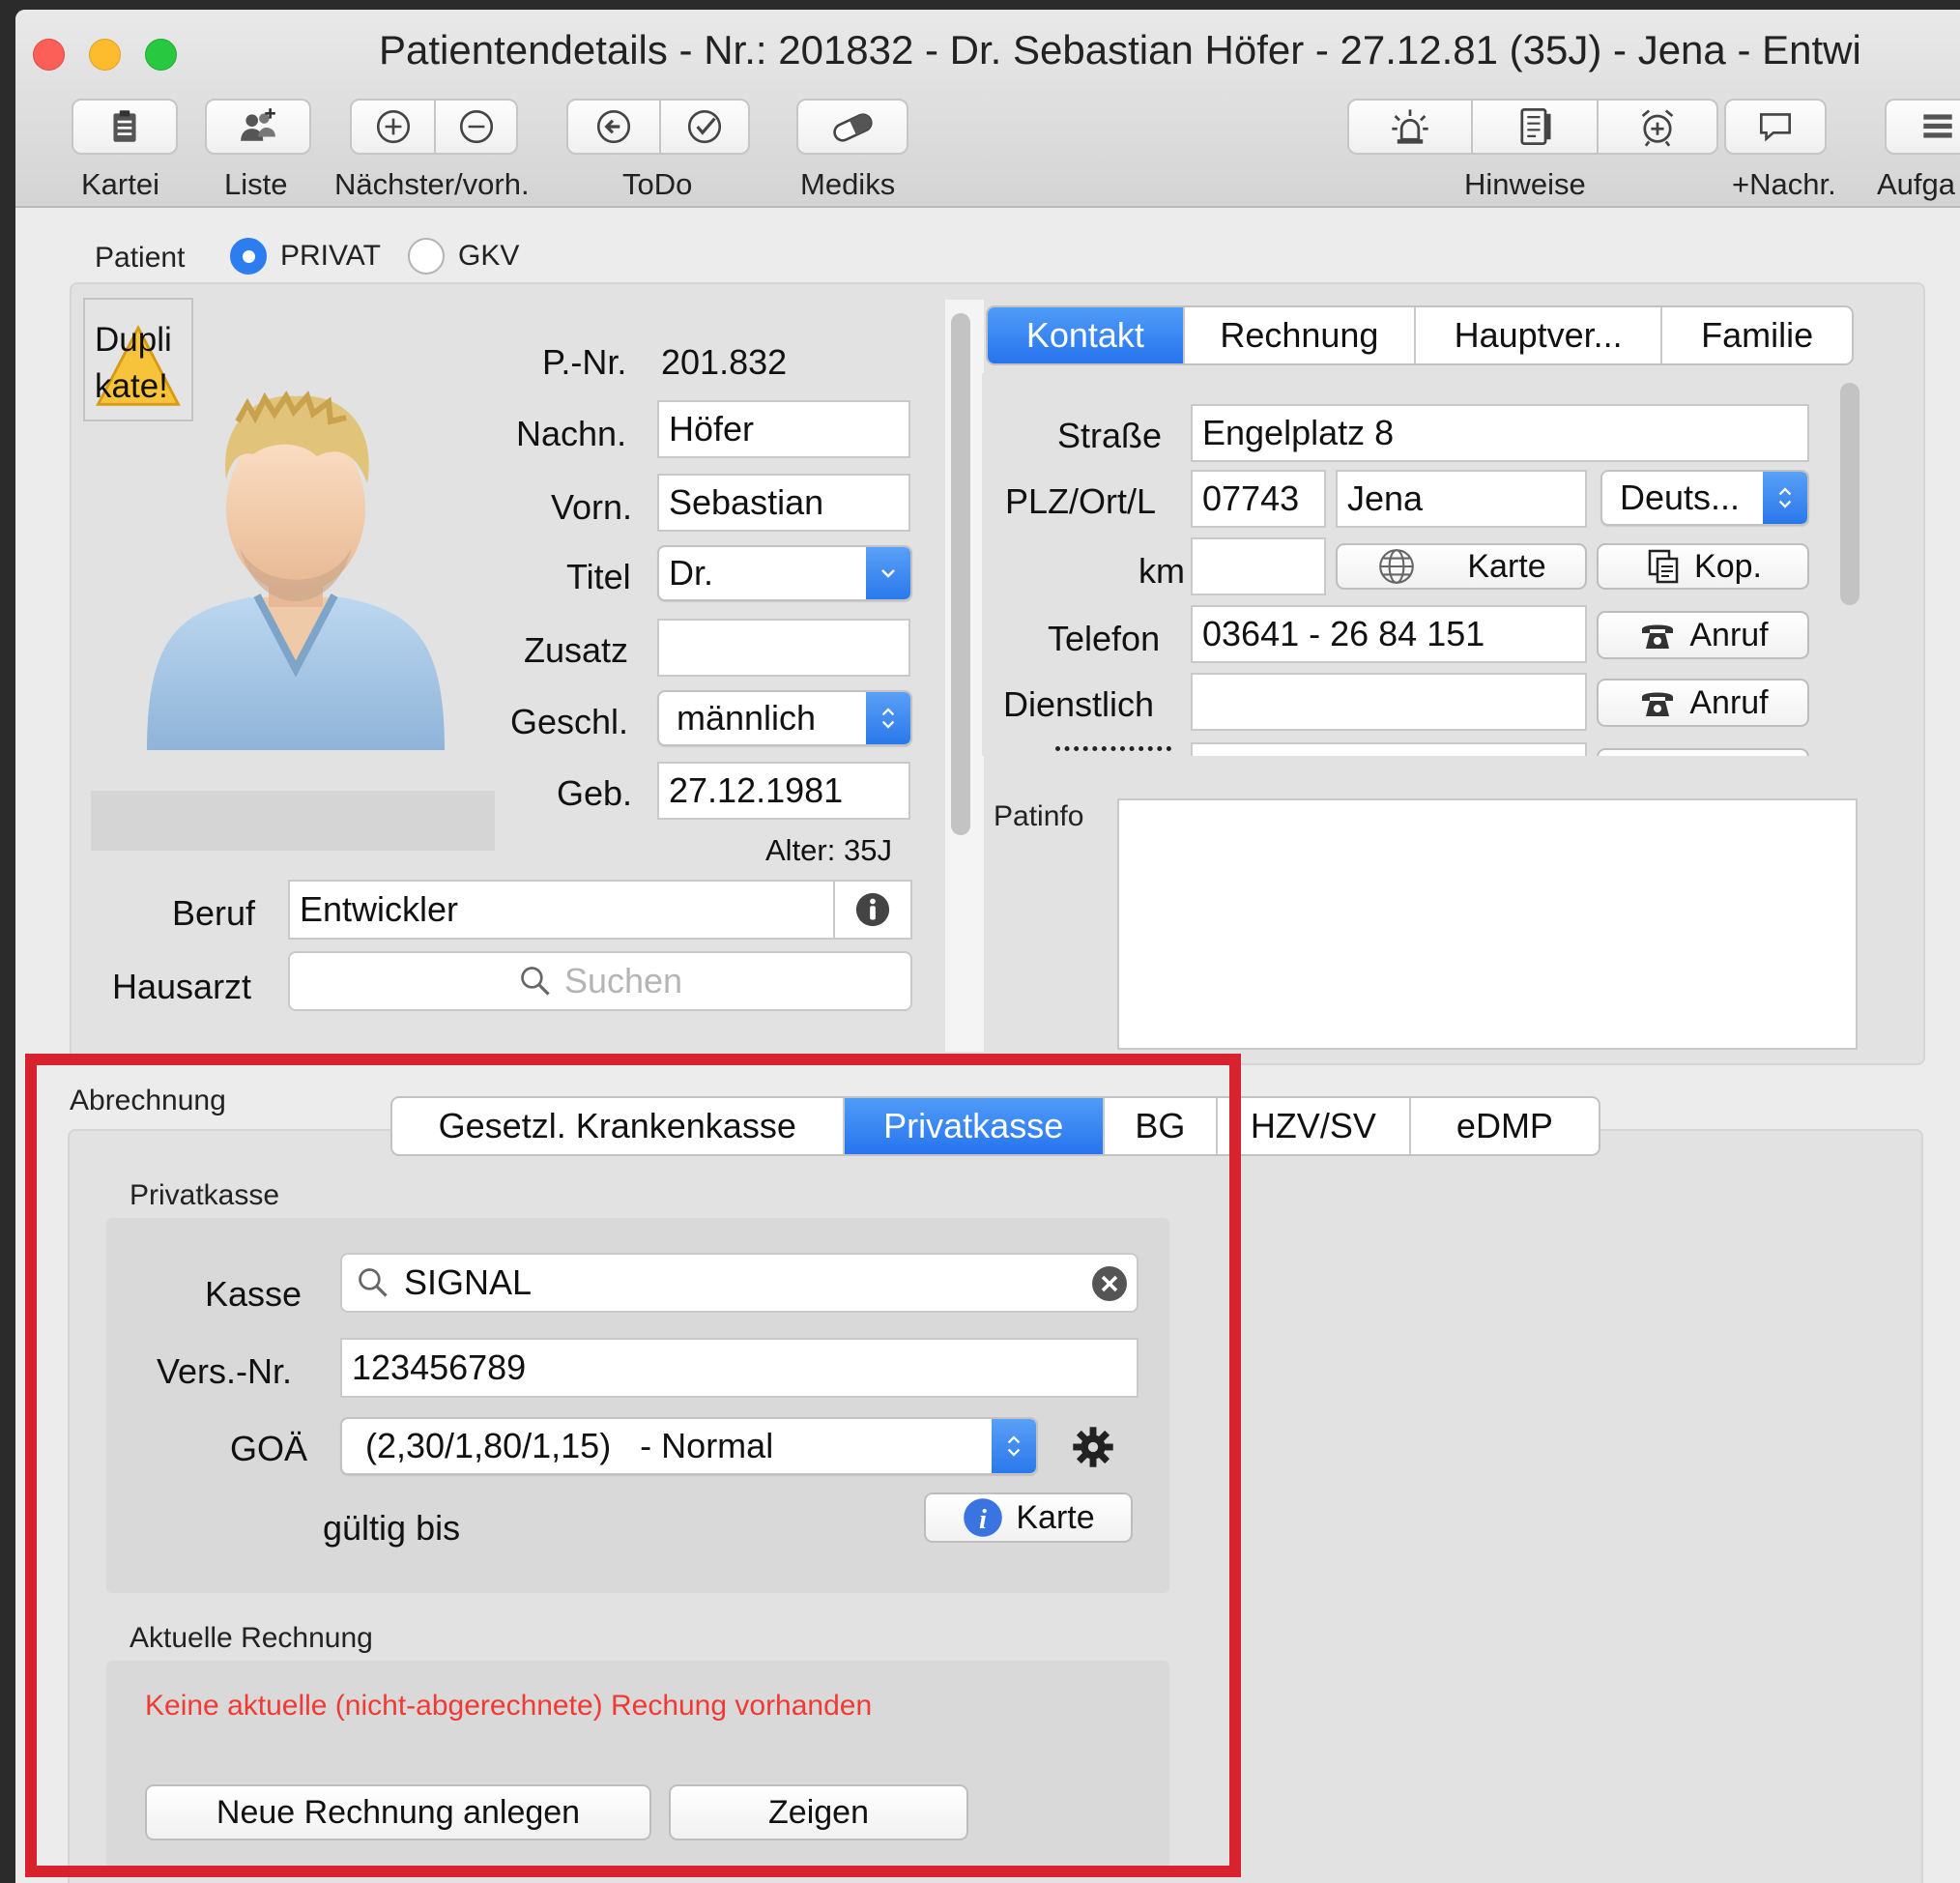  I want to click on patinfo-textarea, so click(1487, 924).